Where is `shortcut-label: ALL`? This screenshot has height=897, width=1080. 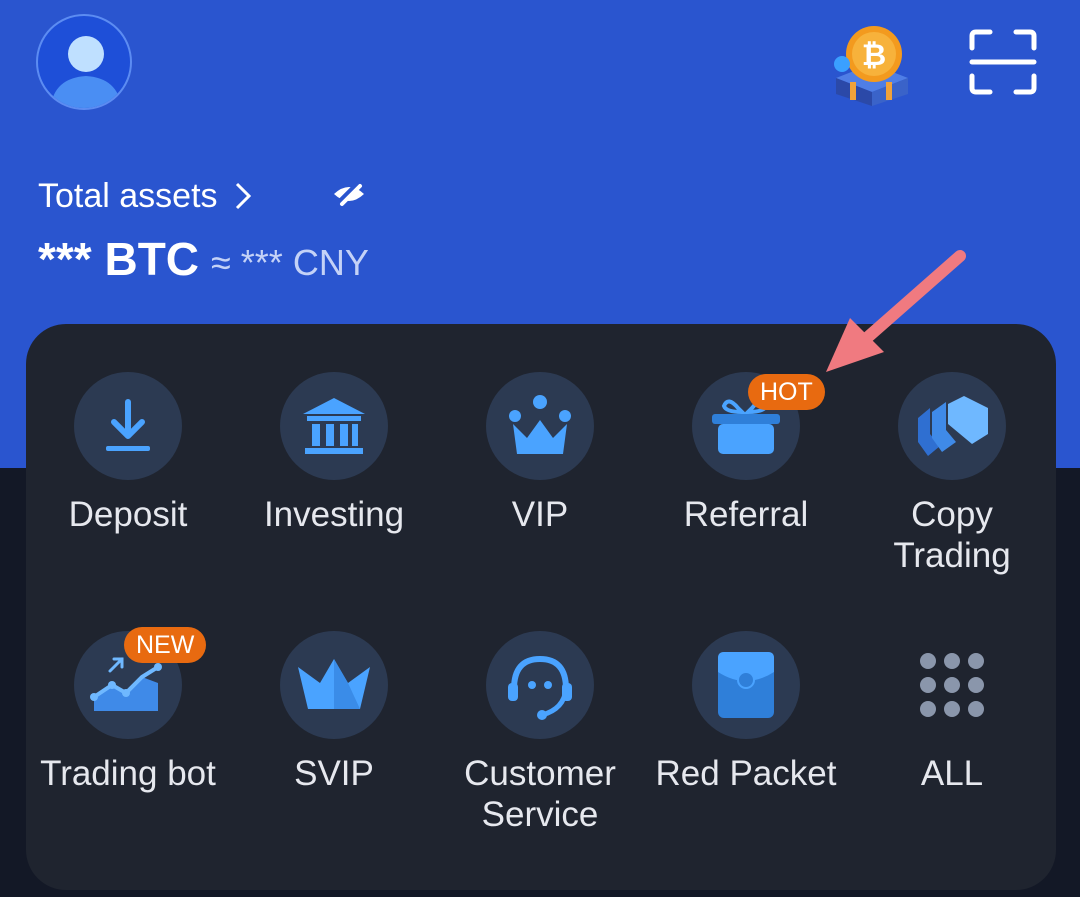
shortcut-label: ALL is located at coordinates (952, 773).